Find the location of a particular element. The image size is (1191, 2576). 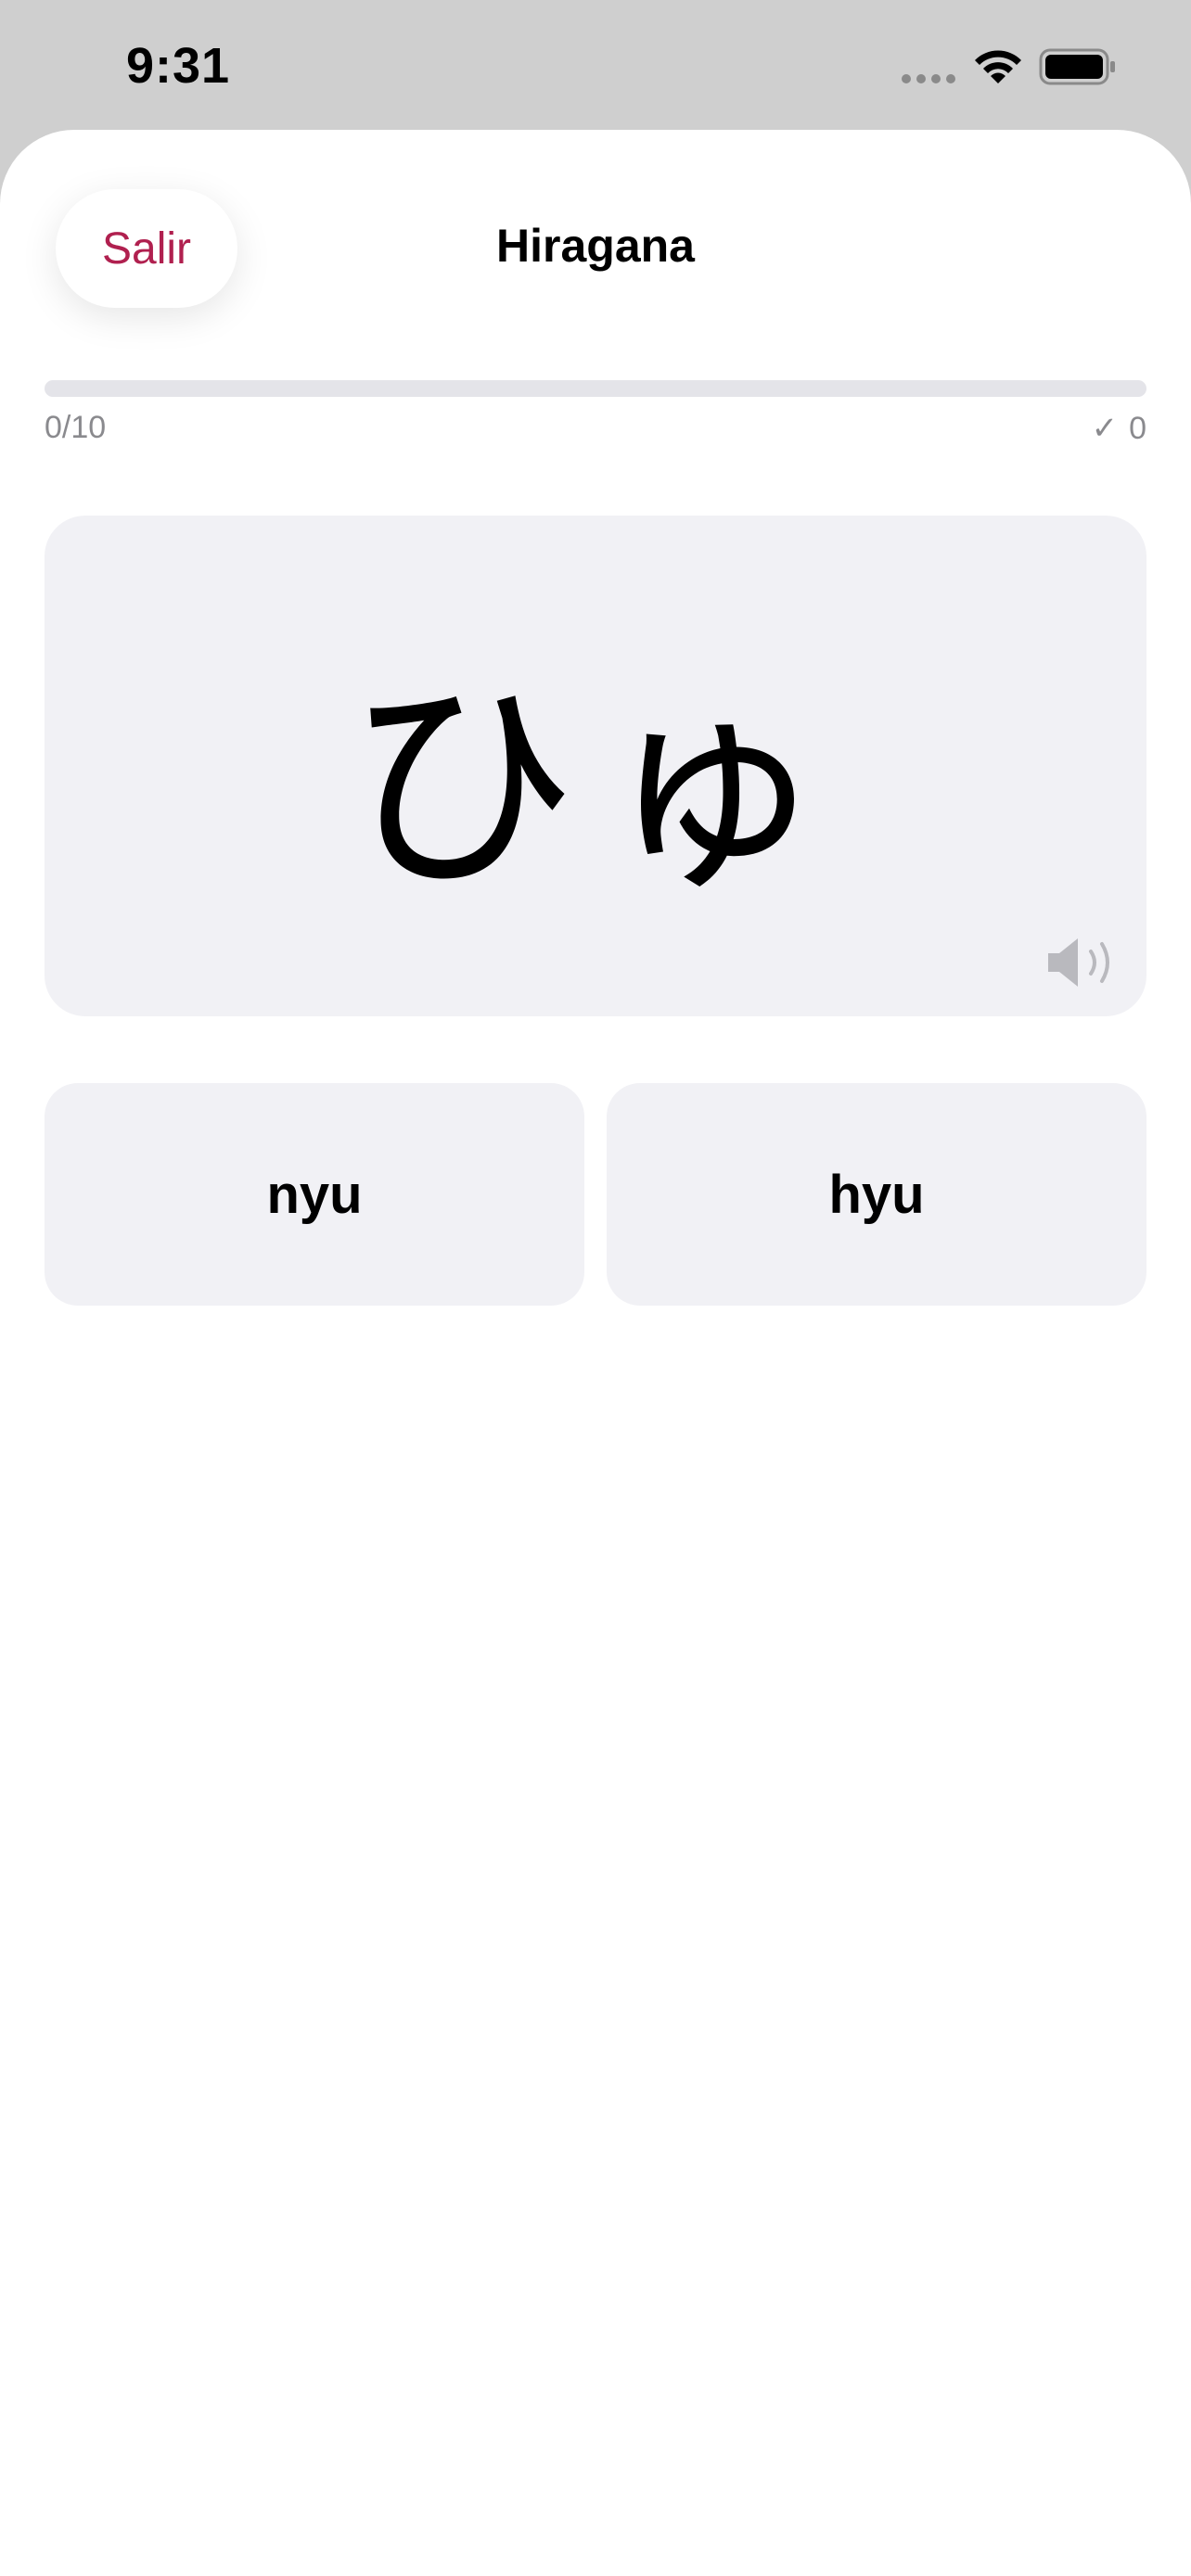

page-title: Hiragana is located at coordinates (595, 246).